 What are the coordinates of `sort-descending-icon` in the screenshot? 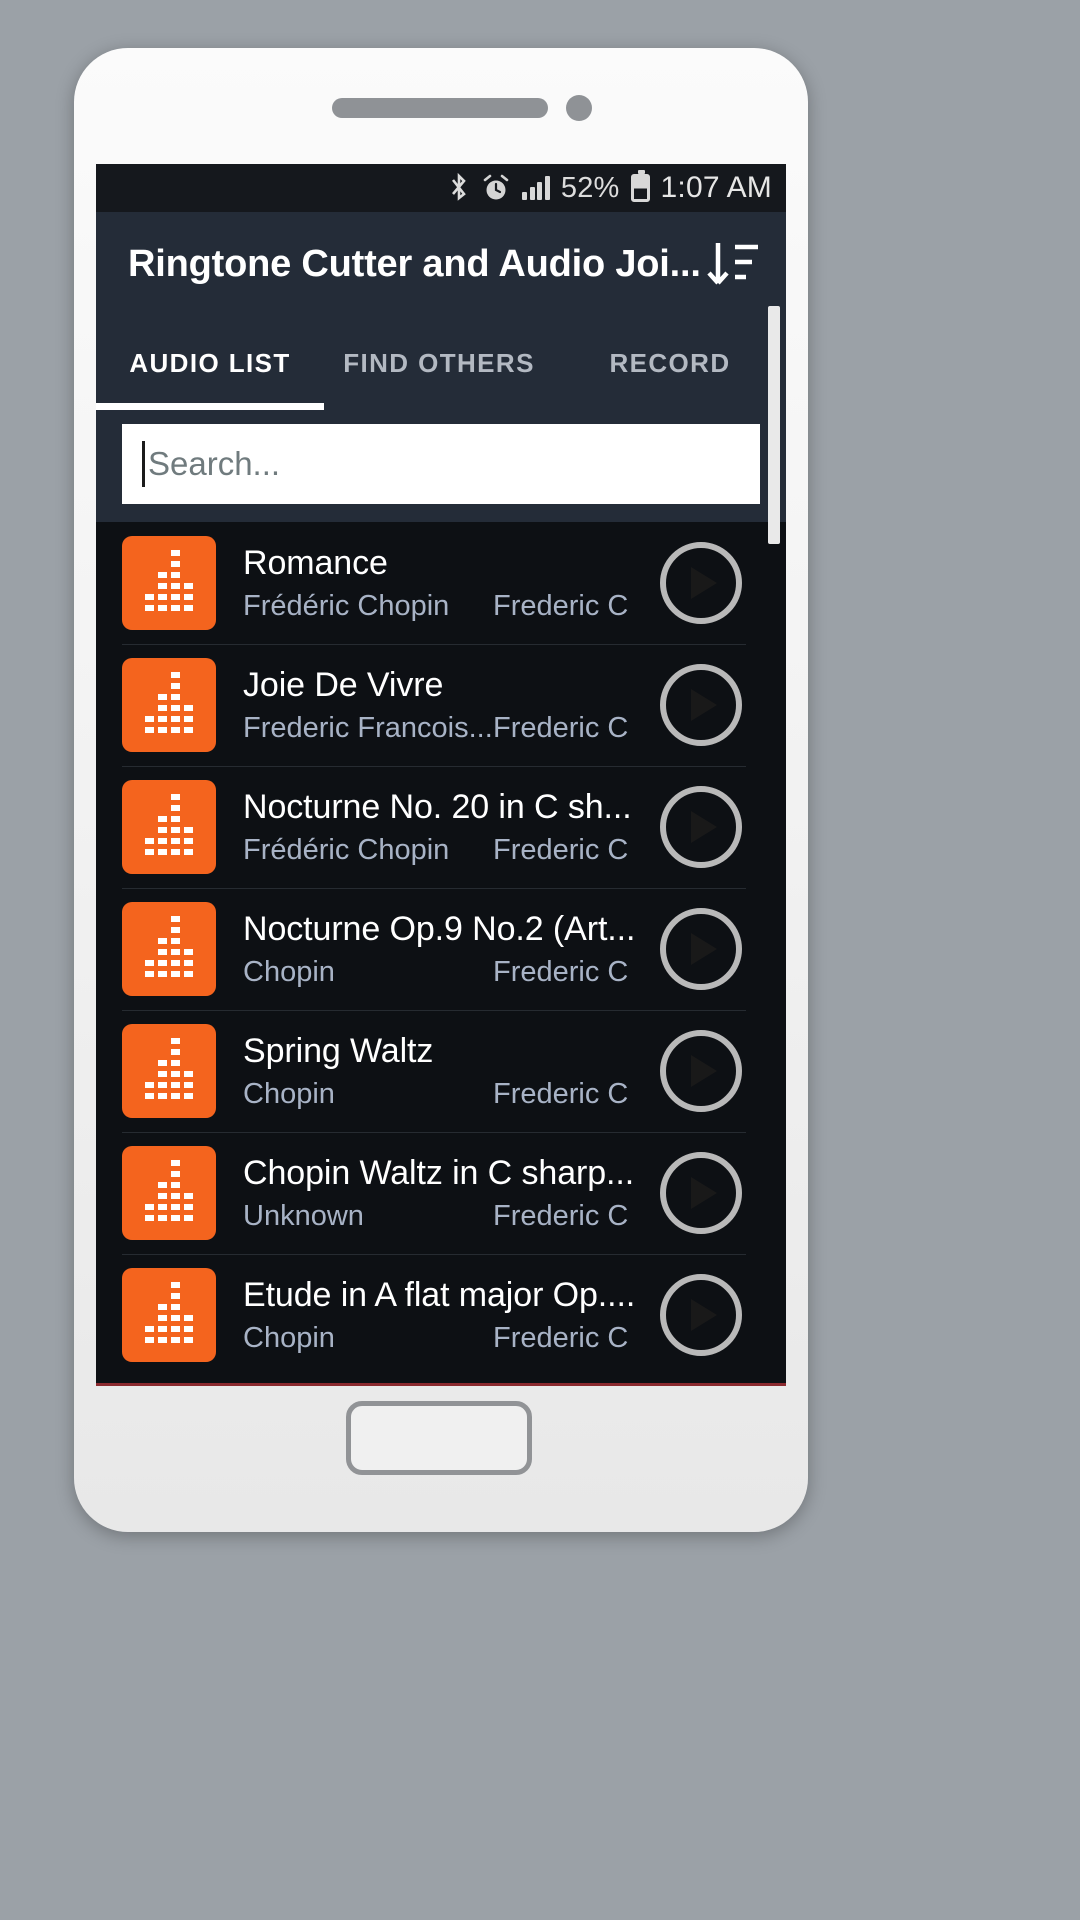 It's located at (733, 264).